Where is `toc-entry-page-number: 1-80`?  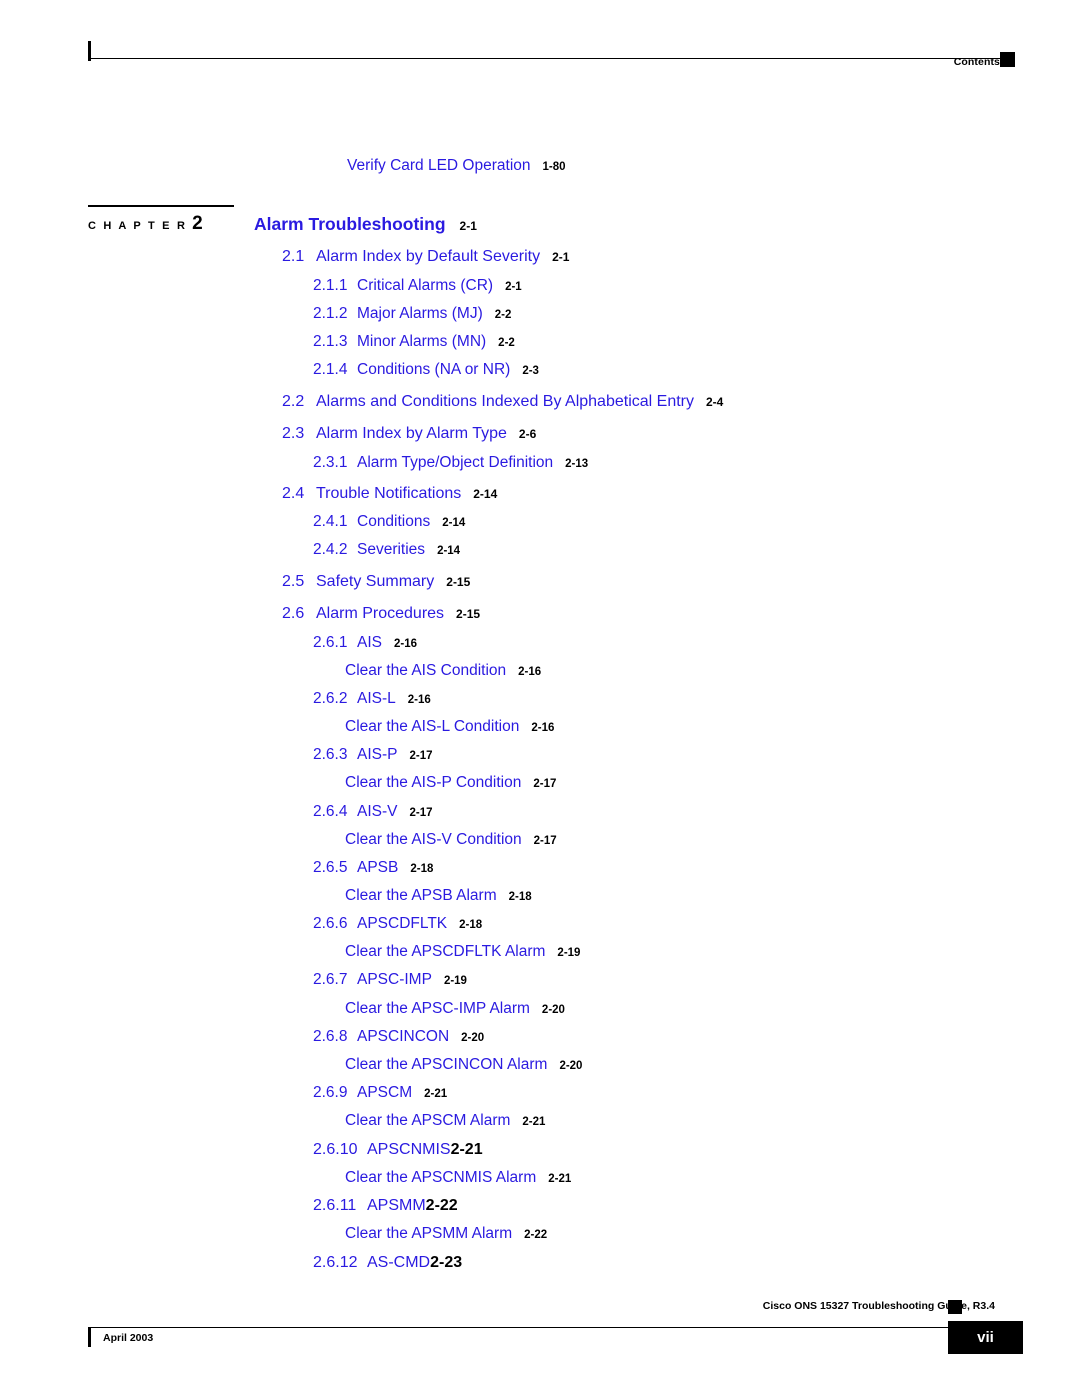
toc-entry-page-number: 1-80 is located at coordinates (554, 167).